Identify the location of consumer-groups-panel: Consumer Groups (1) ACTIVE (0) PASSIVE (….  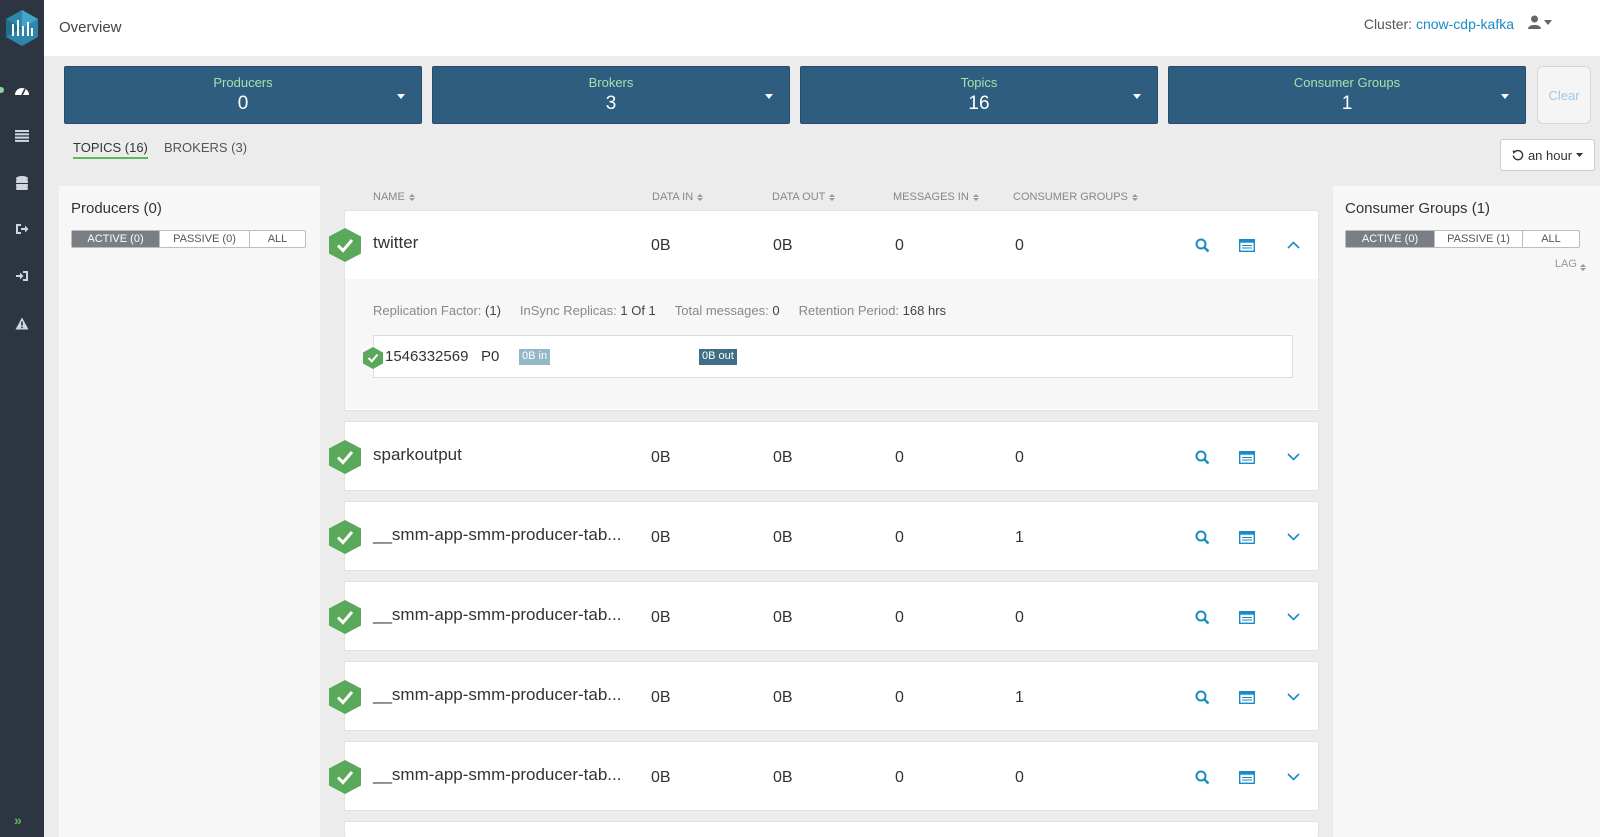
(1466, 511).